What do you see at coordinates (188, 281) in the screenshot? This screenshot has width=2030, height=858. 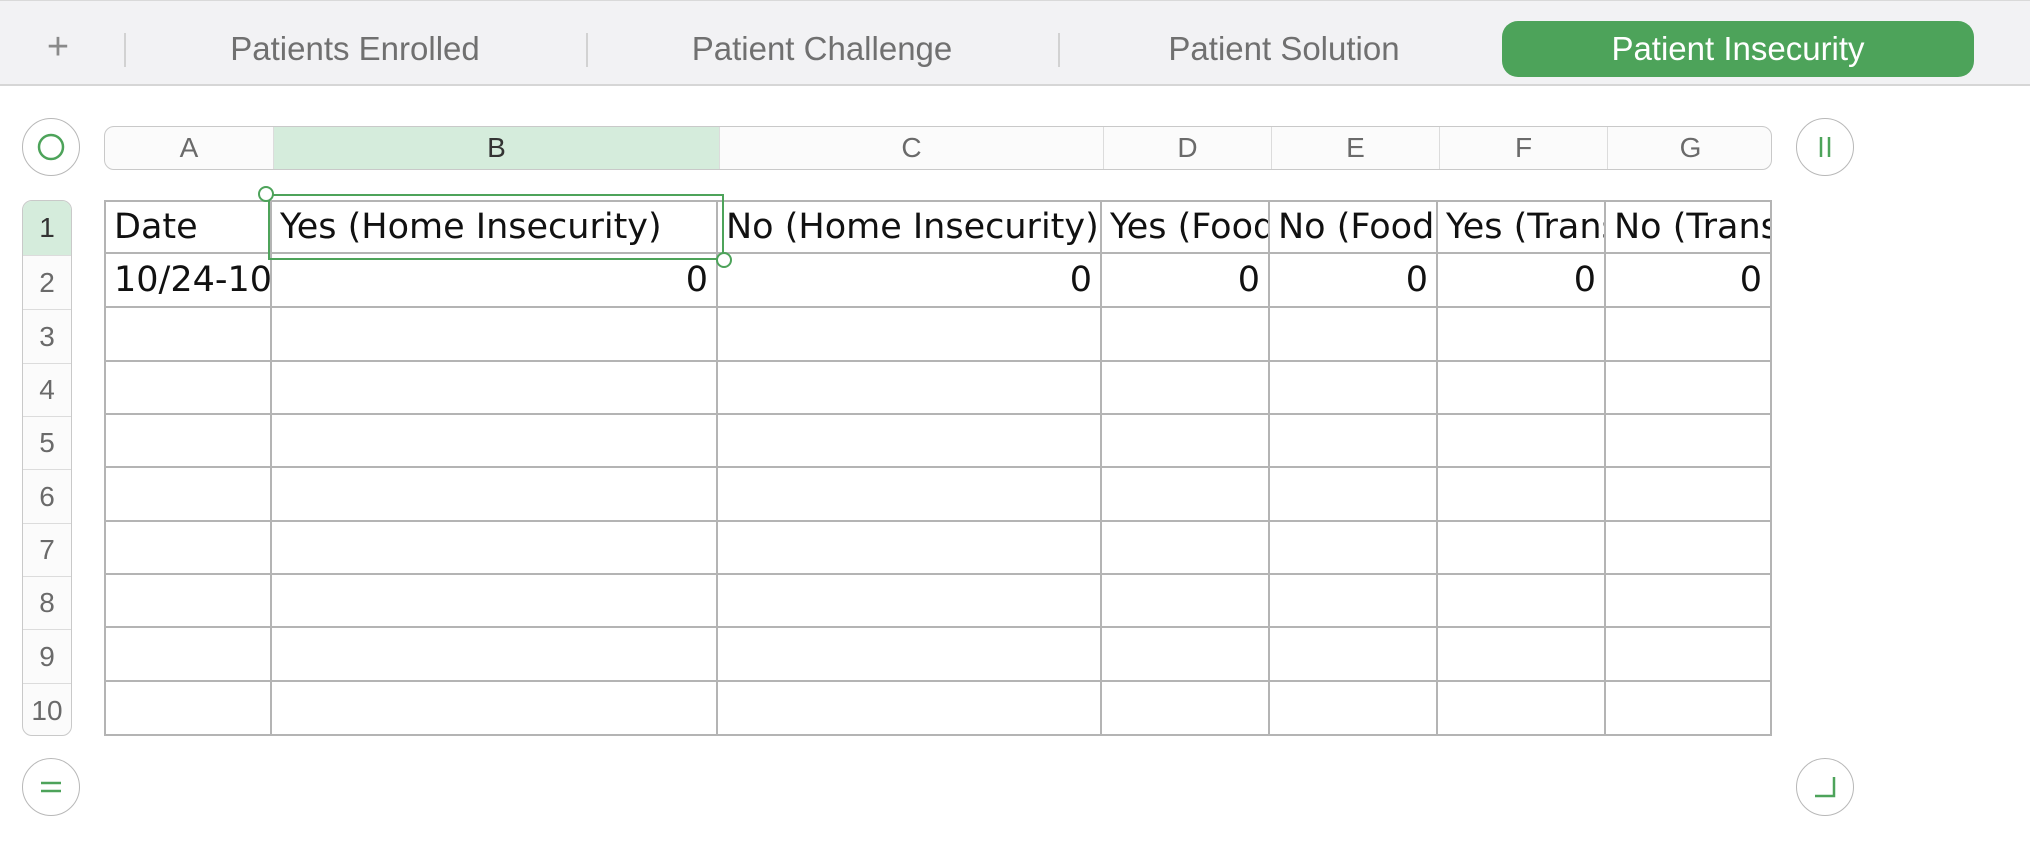 I see `cell-a2: 10/24-10` at bounding box center [188, 281].